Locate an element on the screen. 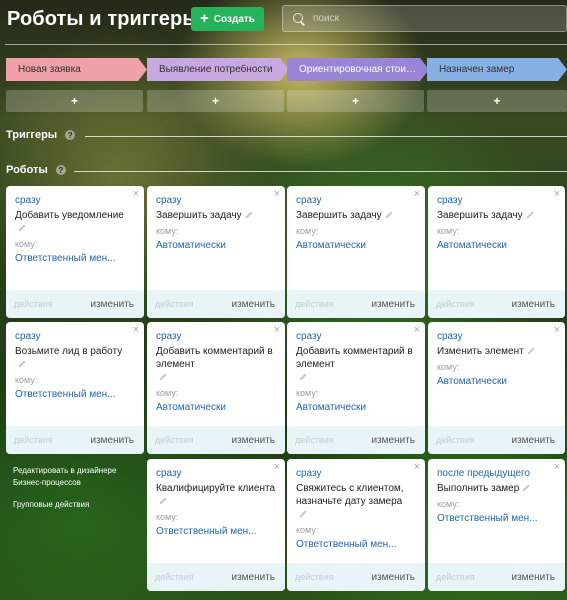 Image resolution: width=567 pixels, height=600 pixels. robot-name: Выполнить замер is located at coordinates (499, 488).